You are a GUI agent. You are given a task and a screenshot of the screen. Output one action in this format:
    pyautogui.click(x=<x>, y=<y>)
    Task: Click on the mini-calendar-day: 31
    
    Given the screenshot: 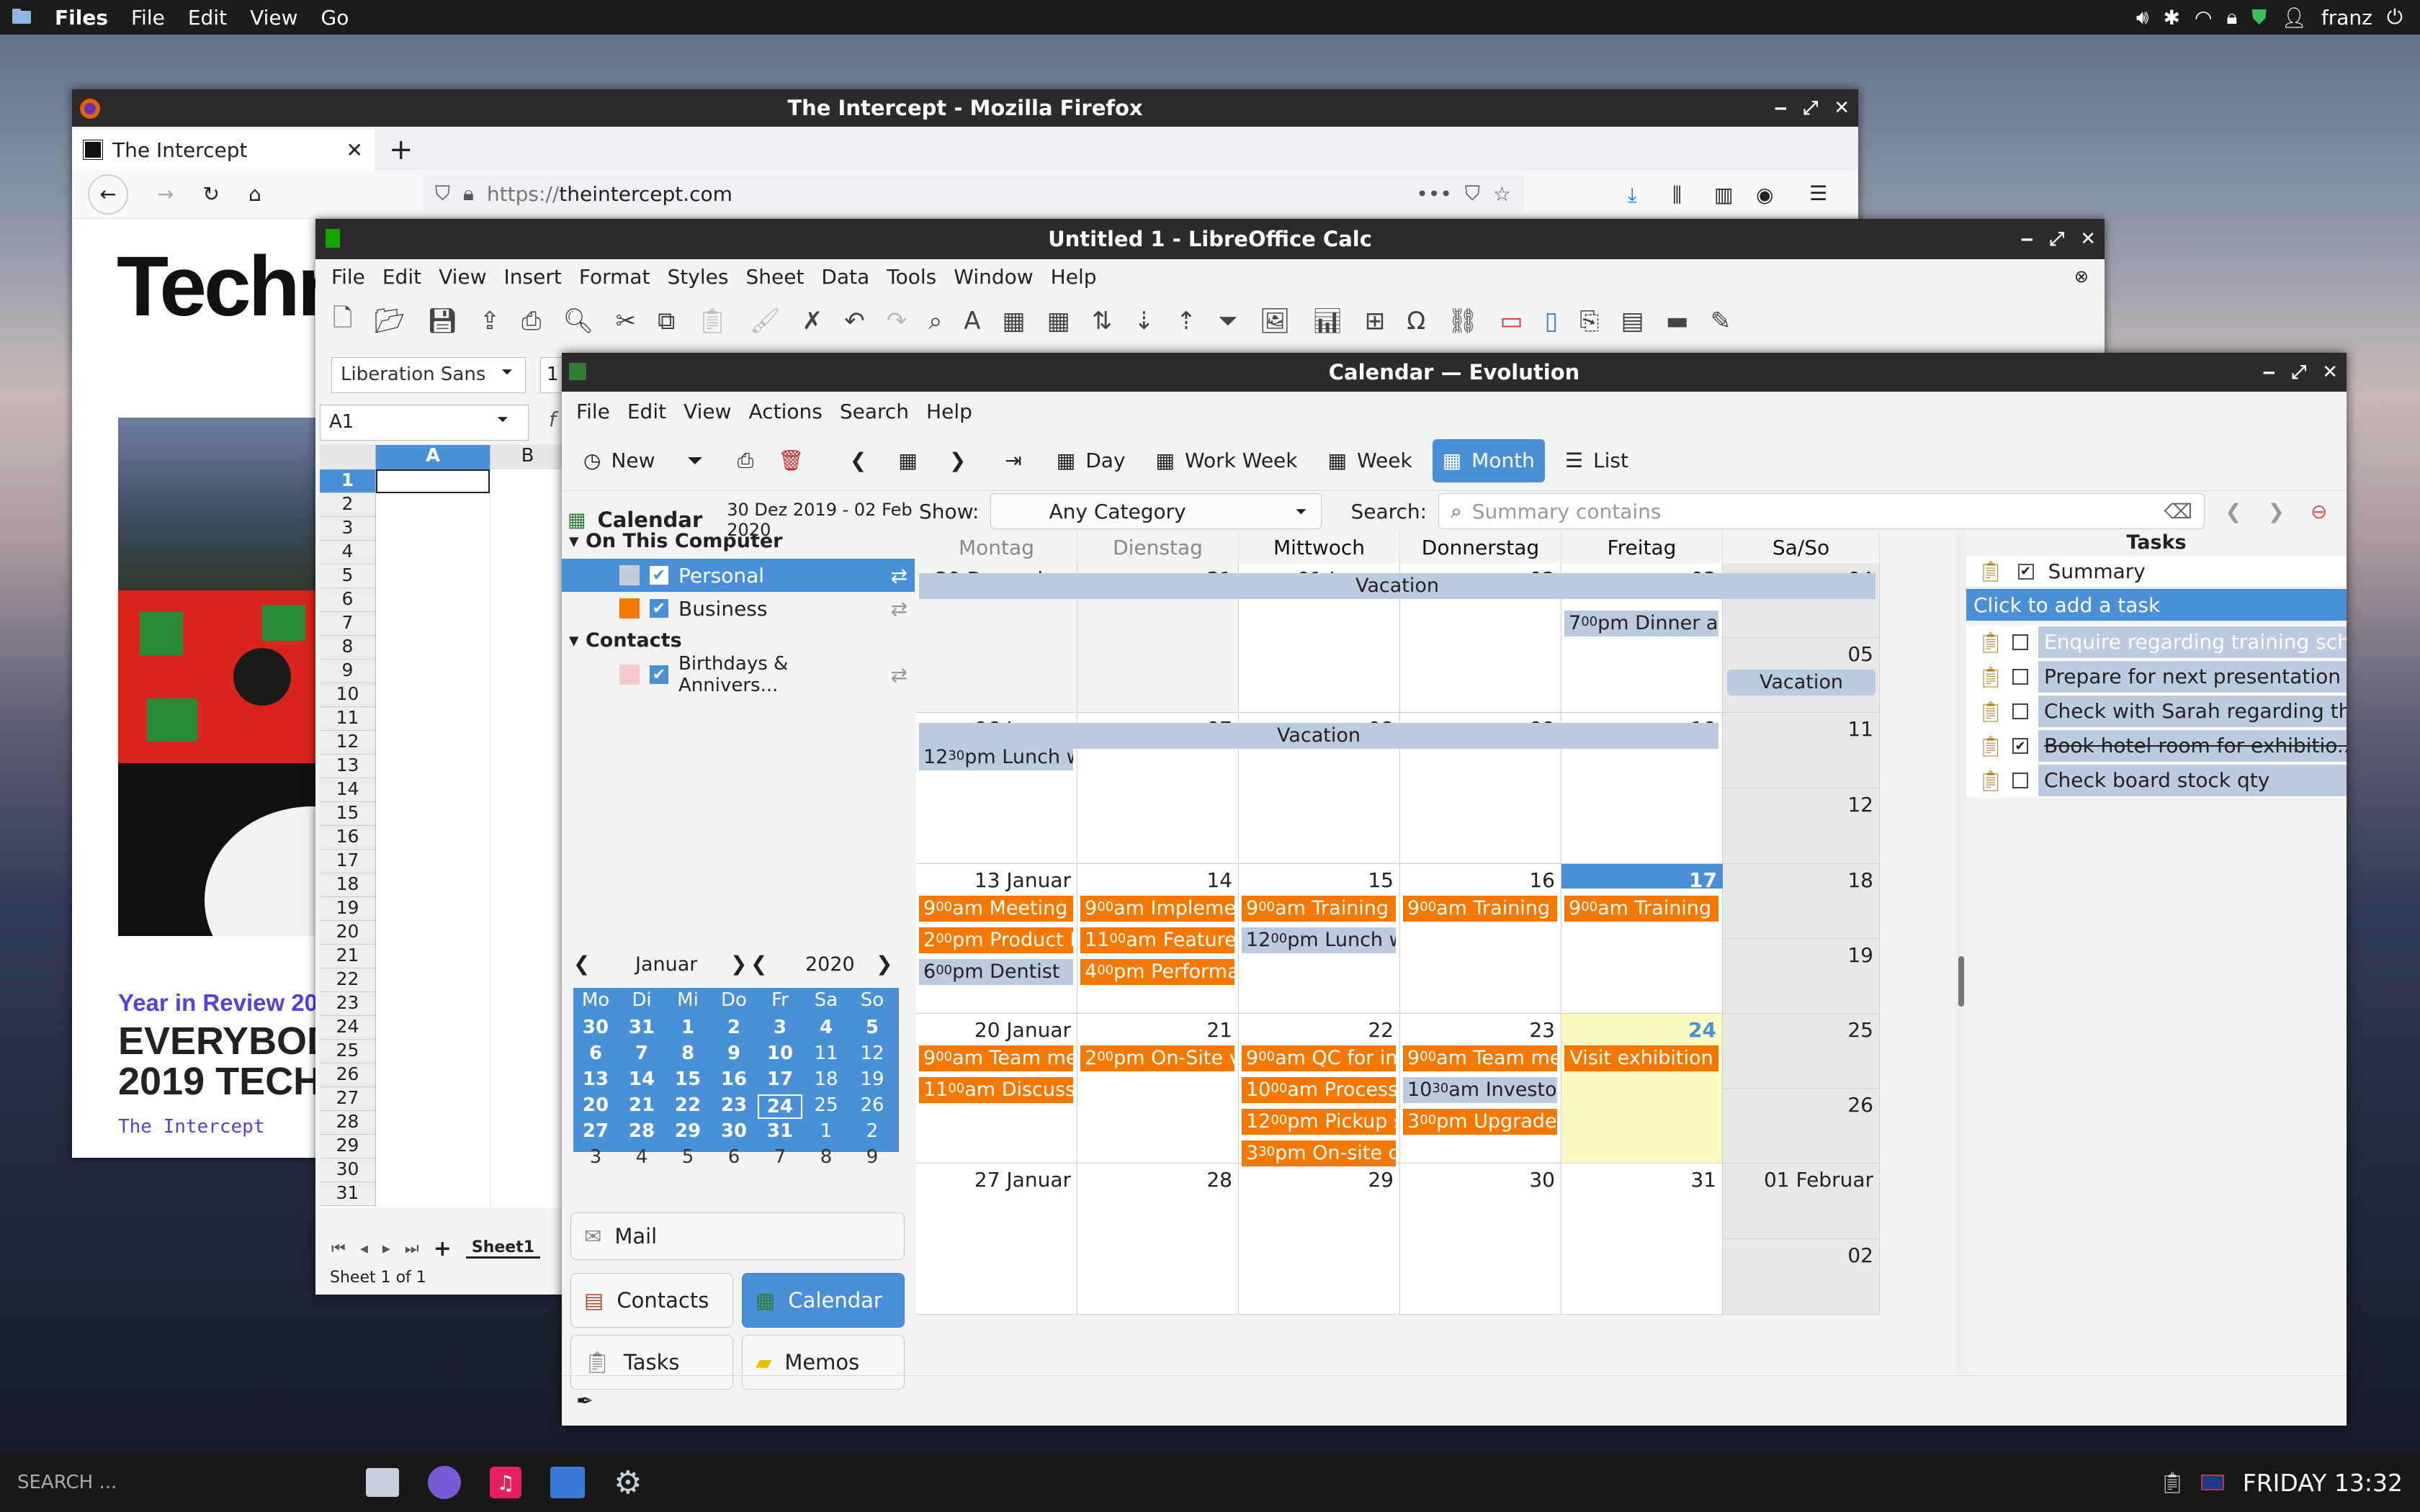 What is the action you would take?
    pyautogui.click(x=641, y=1027)
    